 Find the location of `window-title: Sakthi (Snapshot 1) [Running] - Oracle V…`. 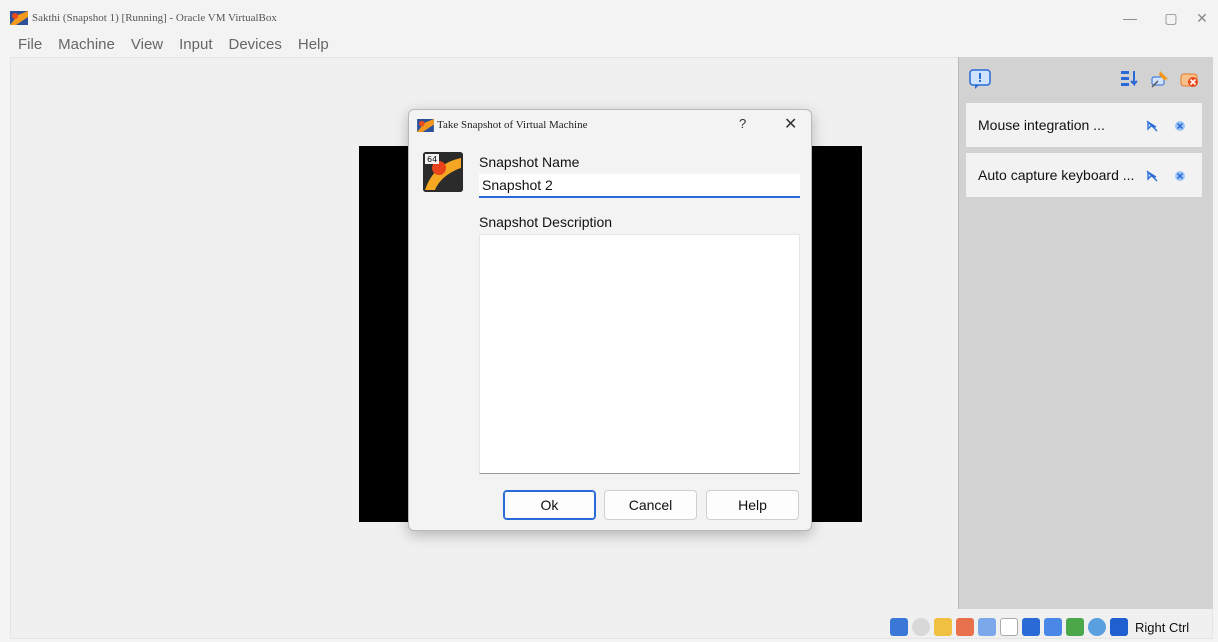

window-title: Sakthi (Snapshot 1) [Running] - Oracle V… is located at coordinates (154, 18).